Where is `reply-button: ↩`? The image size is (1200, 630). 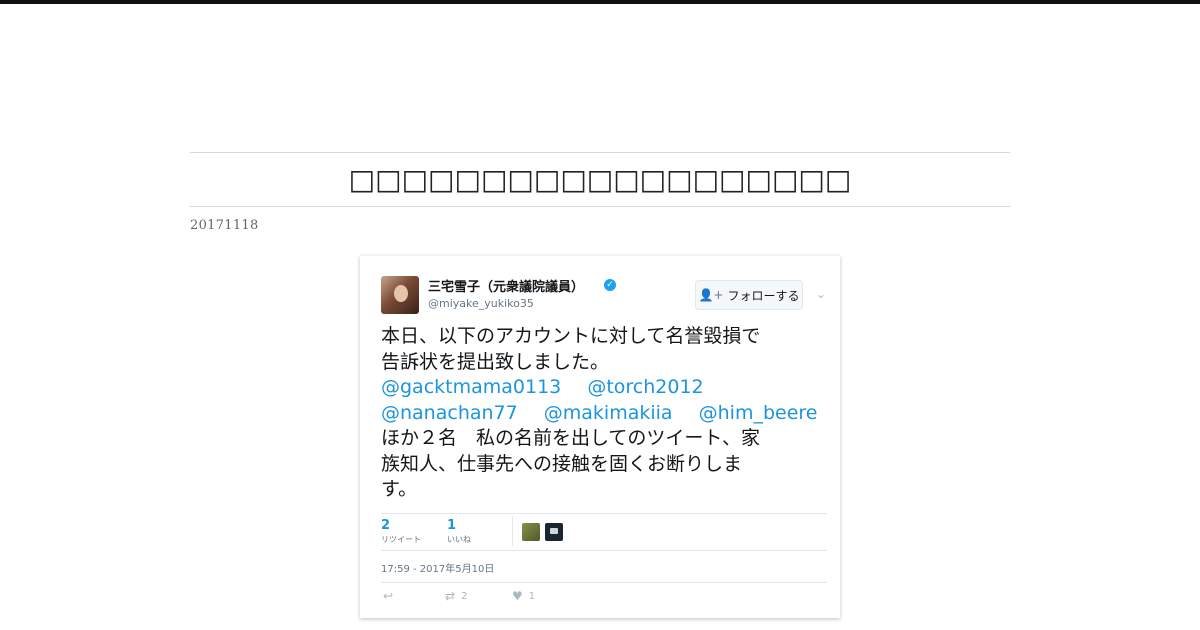
reply-button: ↩ is located at coordinates (388, 596).